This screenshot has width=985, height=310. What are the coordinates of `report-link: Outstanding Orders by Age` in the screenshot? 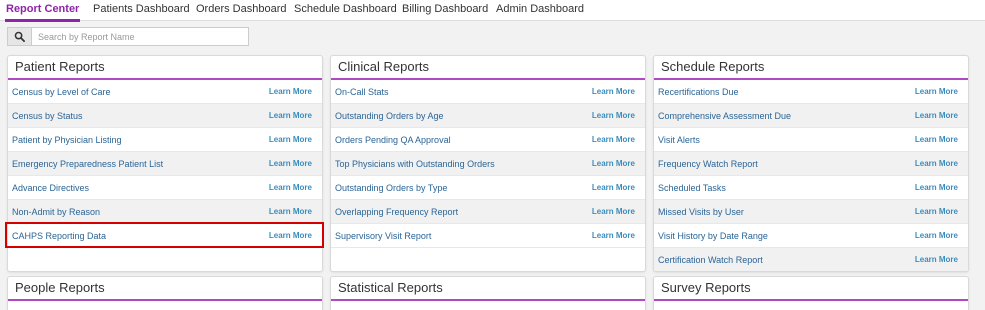 It's located at (389, 116).